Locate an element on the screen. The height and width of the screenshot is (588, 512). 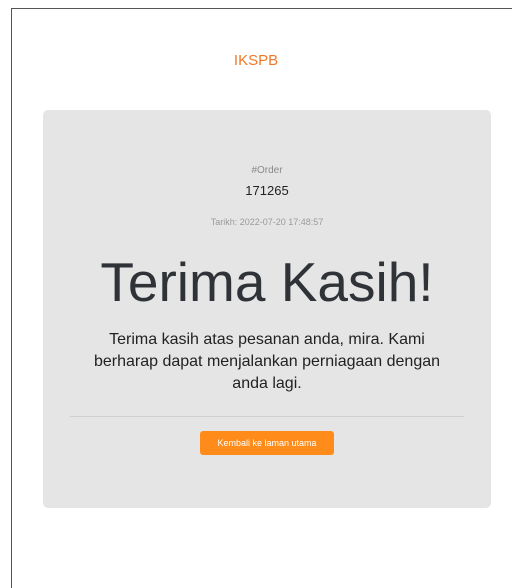
back-to-home-button: Kembali ke laman utama is located at coordinates (267, 443).